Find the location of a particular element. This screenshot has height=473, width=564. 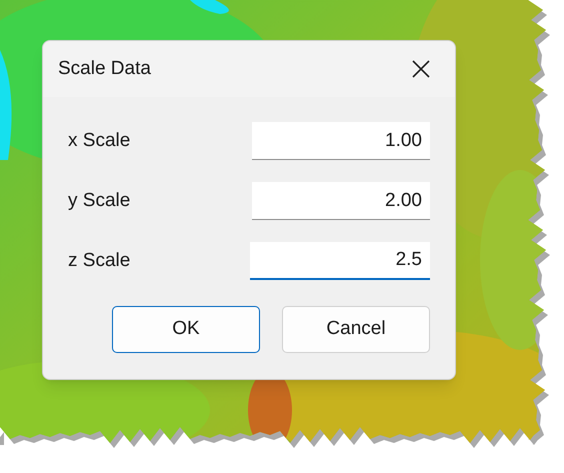

cancel-button: Cancel is located at coordinates (356, 329).